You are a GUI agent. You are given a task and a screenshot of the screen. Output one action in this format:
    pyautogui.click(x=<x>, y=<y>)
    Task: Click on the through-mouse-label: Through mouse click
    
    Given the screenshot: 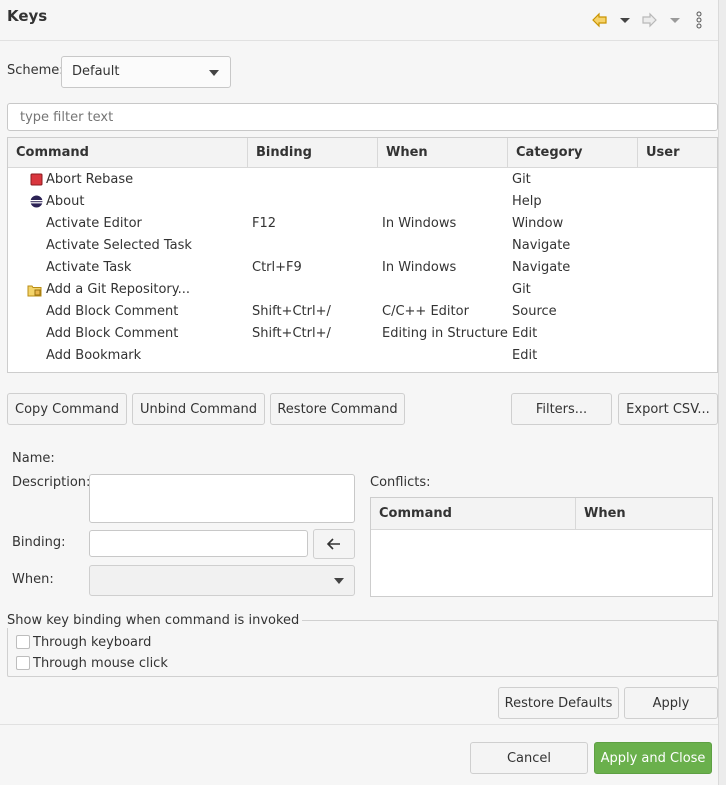 What is the action you would take?
    pyautogui.click(x=100, y=663)
    